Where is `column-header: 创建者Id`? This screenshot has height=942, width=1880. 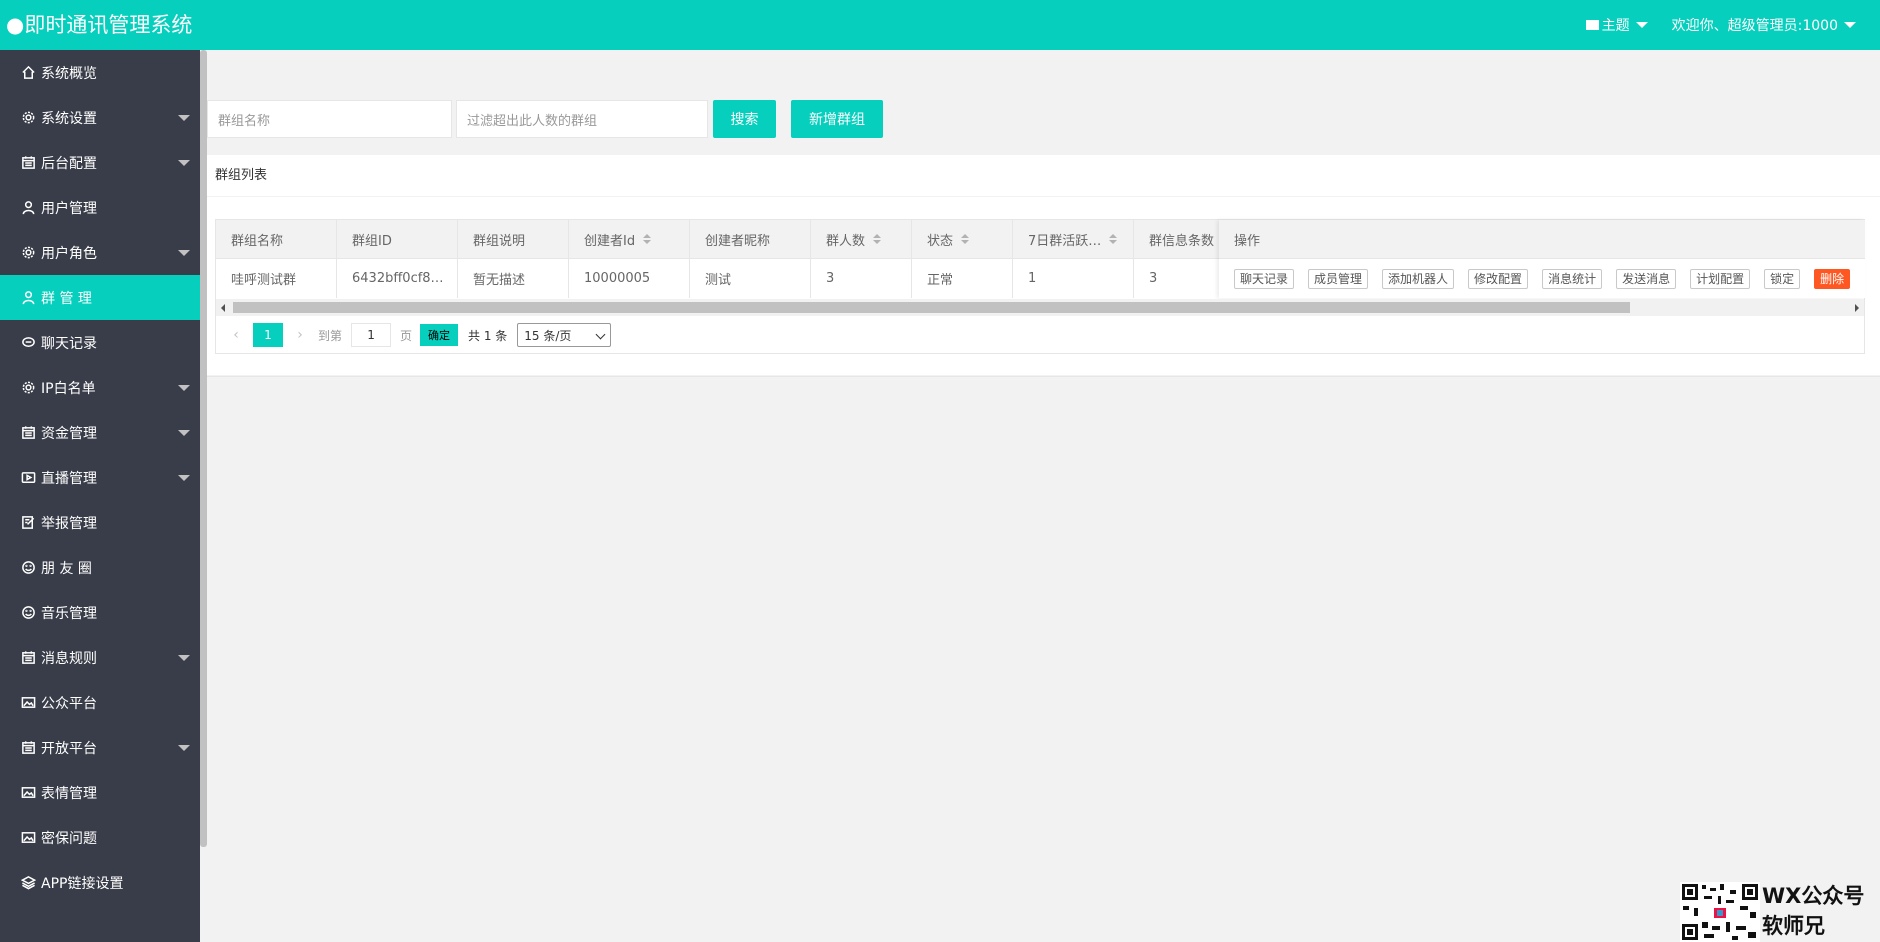
column-header: 创建者Id is located at coordinates (629, 239).